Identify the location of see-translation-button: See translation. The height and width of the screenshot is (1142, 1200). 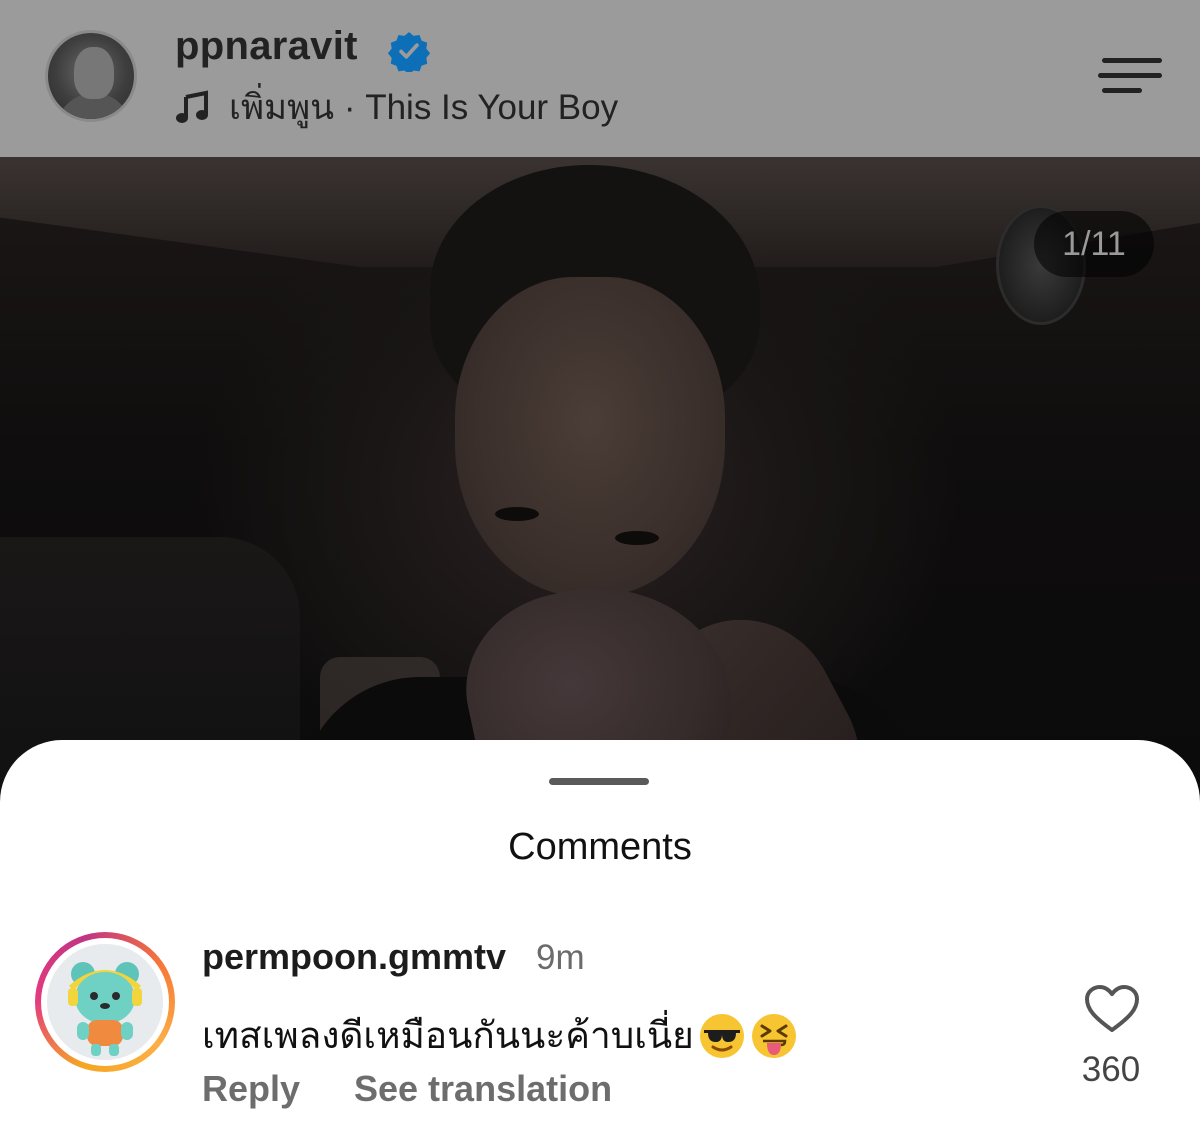
(483, 1089).